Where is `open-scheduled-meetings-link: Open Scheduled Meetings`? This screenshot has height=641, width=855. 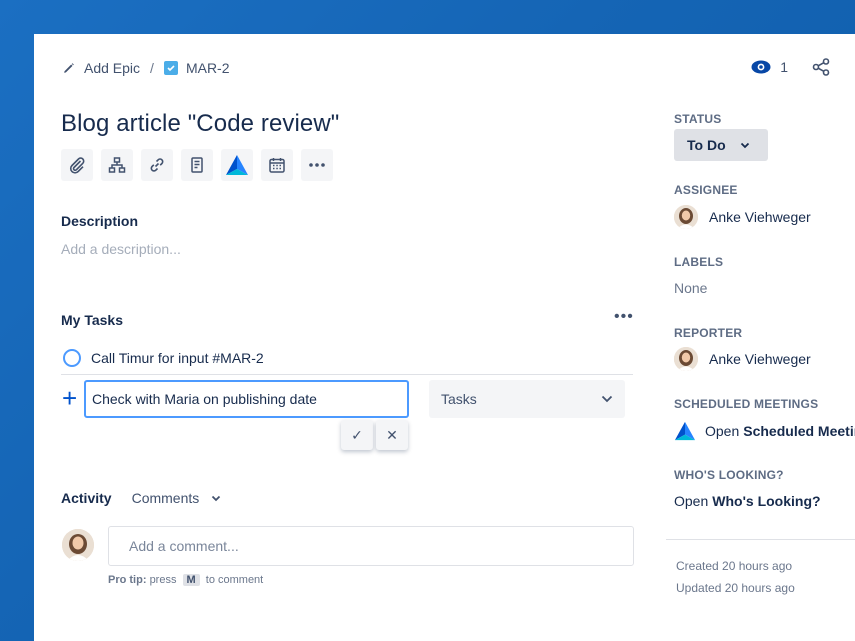 open-scheduled-meetings-link: Open Scheduled Meetings is located at coordinates (764, 431).